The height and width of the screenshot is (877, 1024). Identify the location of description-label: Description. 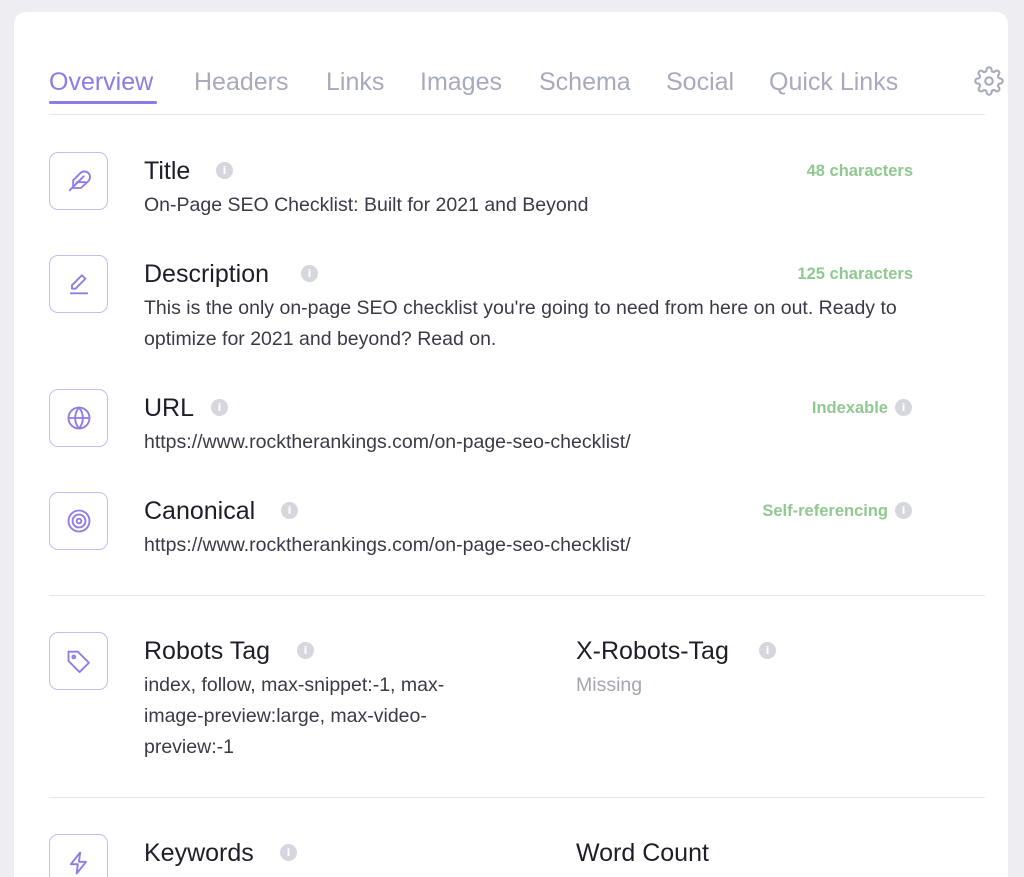
(207, 274).